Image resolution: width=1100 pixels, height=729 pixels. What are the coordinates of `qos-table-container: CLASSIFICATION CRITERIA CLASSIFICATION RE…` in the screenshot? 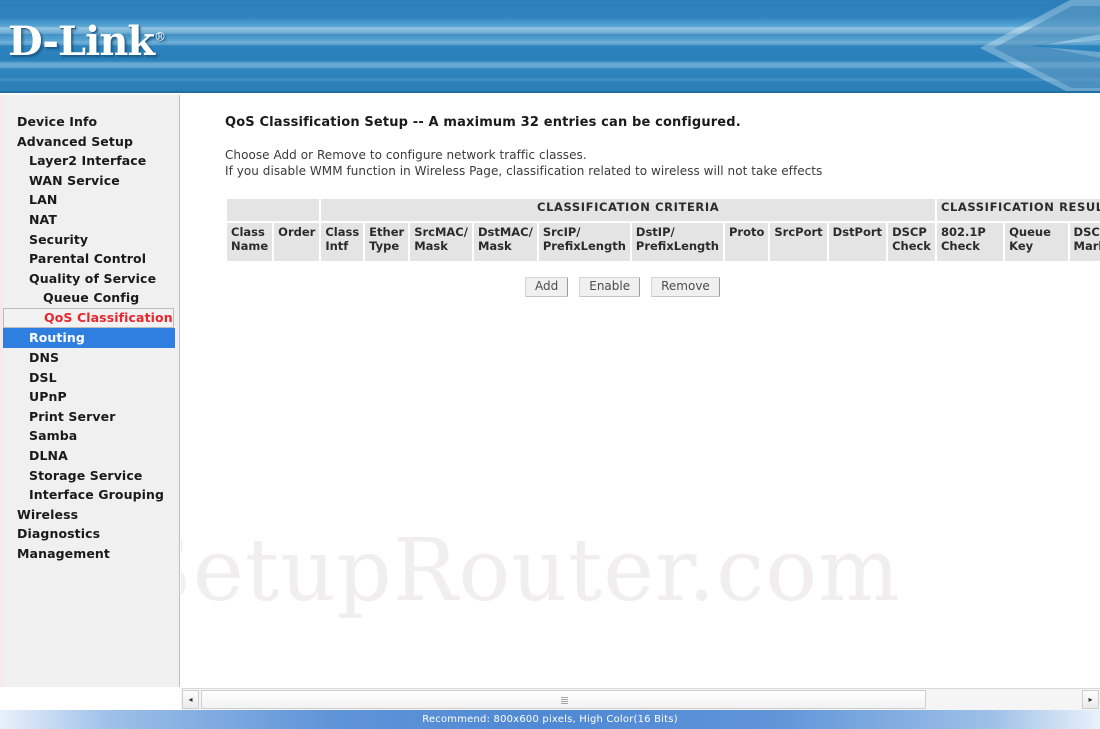 It's located at (662, 230).